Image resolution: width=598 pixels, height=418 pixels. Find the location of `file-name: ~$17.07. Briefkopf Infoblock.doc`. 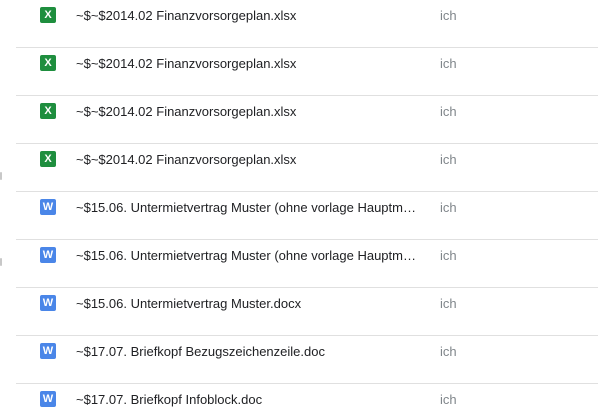

file-name: ~$17.07. Briefkopf Infoblock.doc is located at coordinates (250, 399).